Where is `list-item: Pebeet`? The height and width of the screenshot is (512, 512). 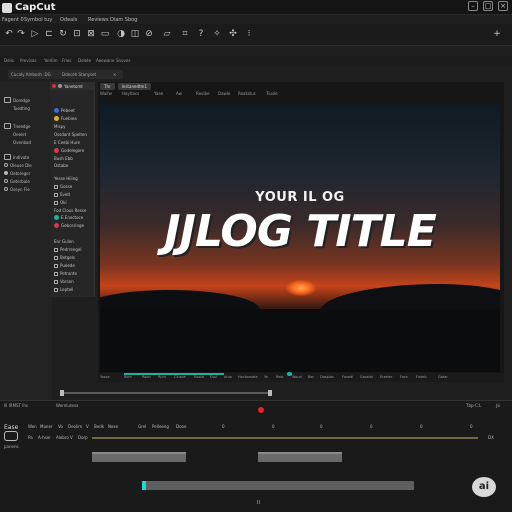 list-item: Pebeet is located at coordinates (64, 110).